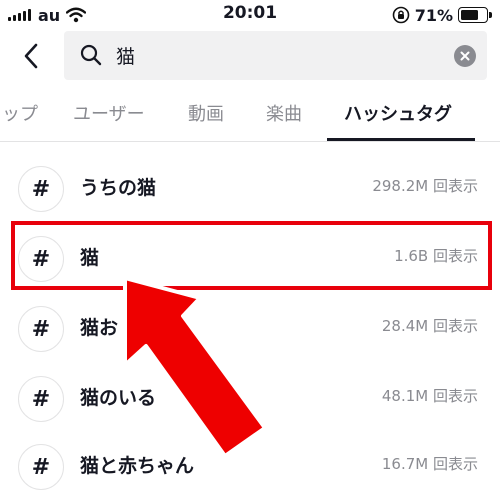 Image resolution: width=500 pixels, height=502 pixels. What do you see at coordinates (118, 188) in the screenshot?
I see `hashtag-name: うちの猫` at bounding box center [118, 188].